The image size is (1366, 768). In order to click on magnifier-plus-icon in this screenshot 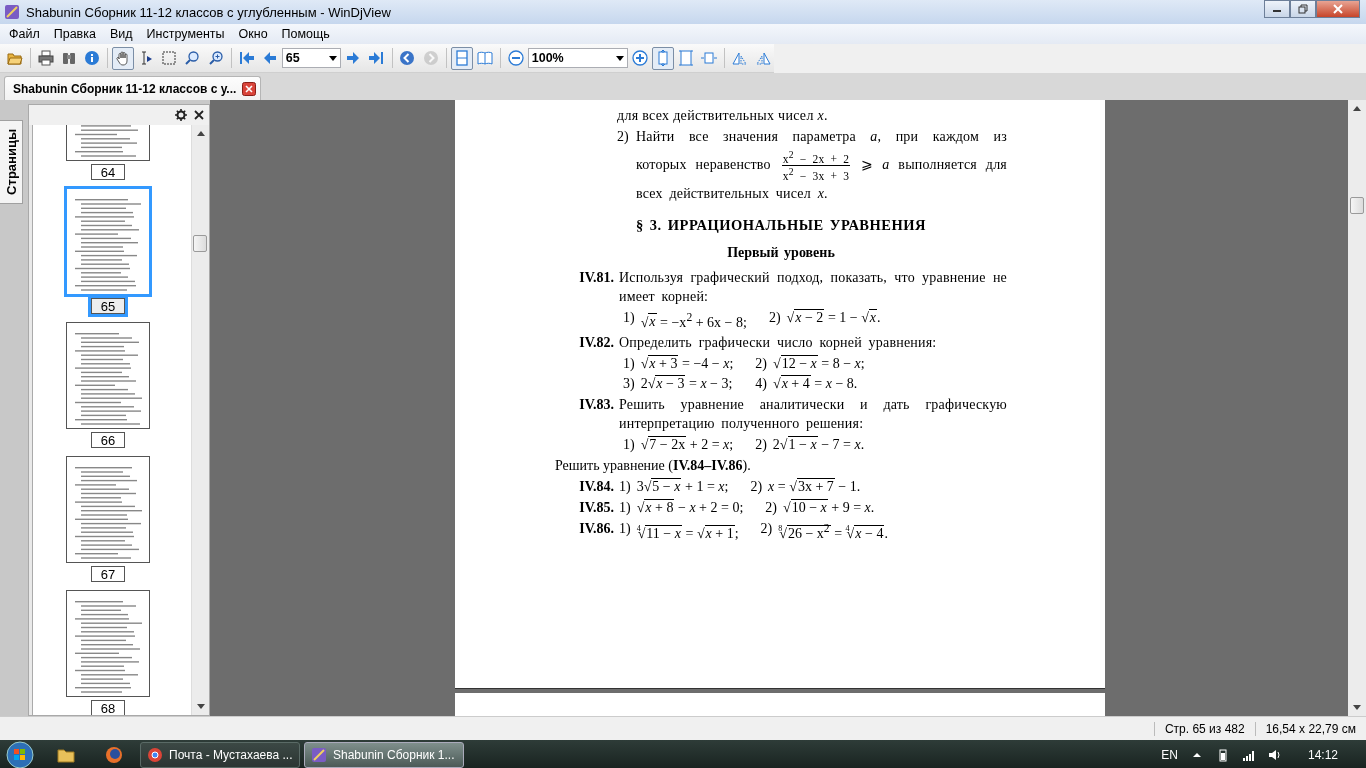, I will do `click(215, 58)`.